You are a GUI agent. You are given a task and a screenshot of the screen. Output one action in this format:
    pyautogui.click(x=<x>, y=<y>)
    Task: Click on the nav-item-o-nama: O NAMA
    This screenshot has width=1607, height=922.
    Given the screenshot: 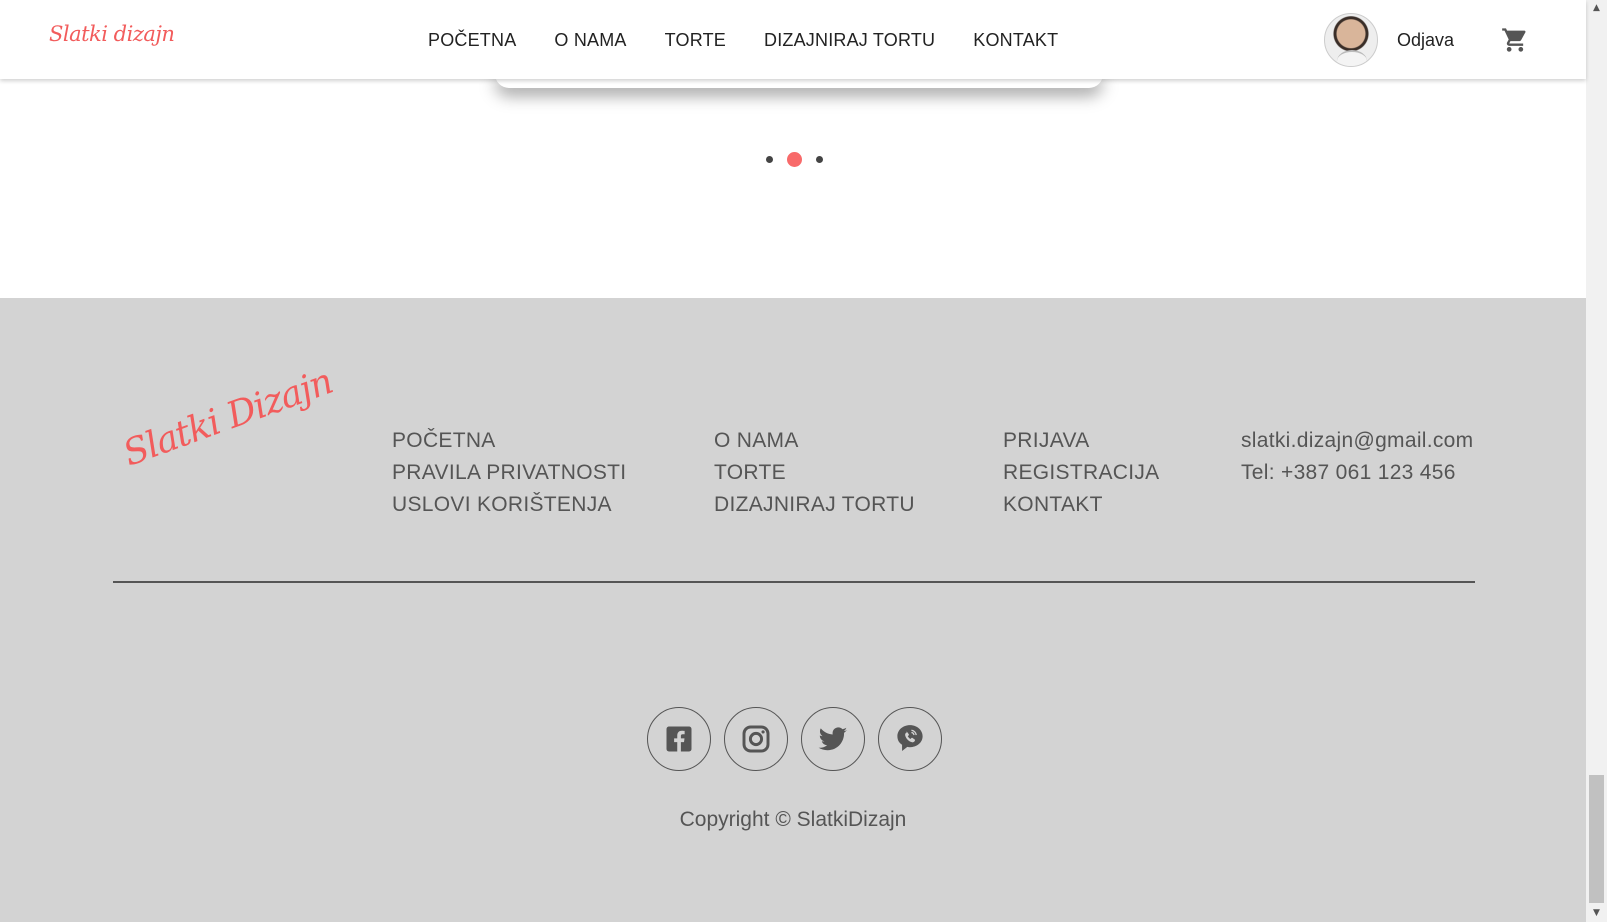 What is the action you would take?
    pyautogui.click(x=590, y=40)
    